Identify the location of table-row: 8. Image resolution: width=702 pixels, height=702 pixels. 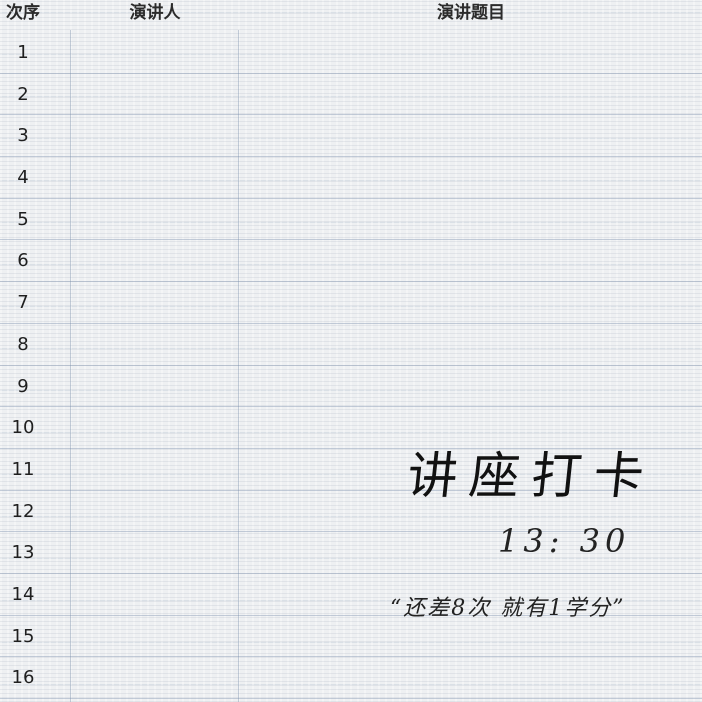
(351, 345).